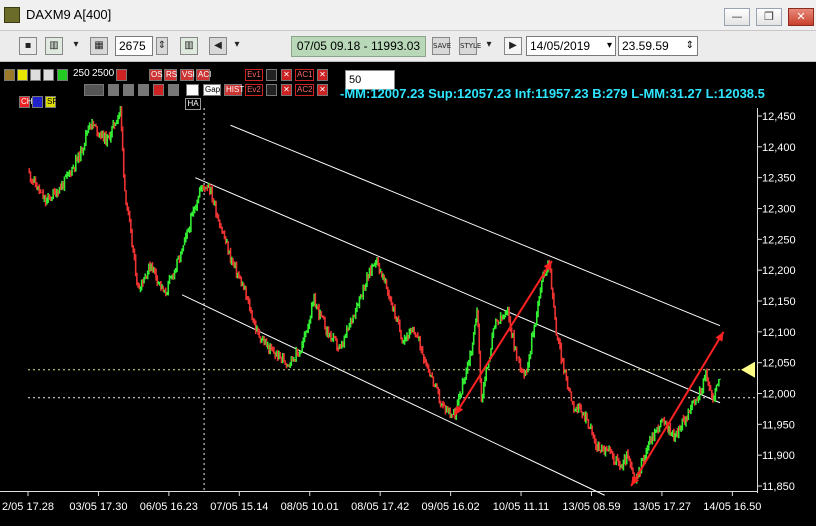  I want to click on x-tick-label: 03/05 17.30, so click(98, 507).